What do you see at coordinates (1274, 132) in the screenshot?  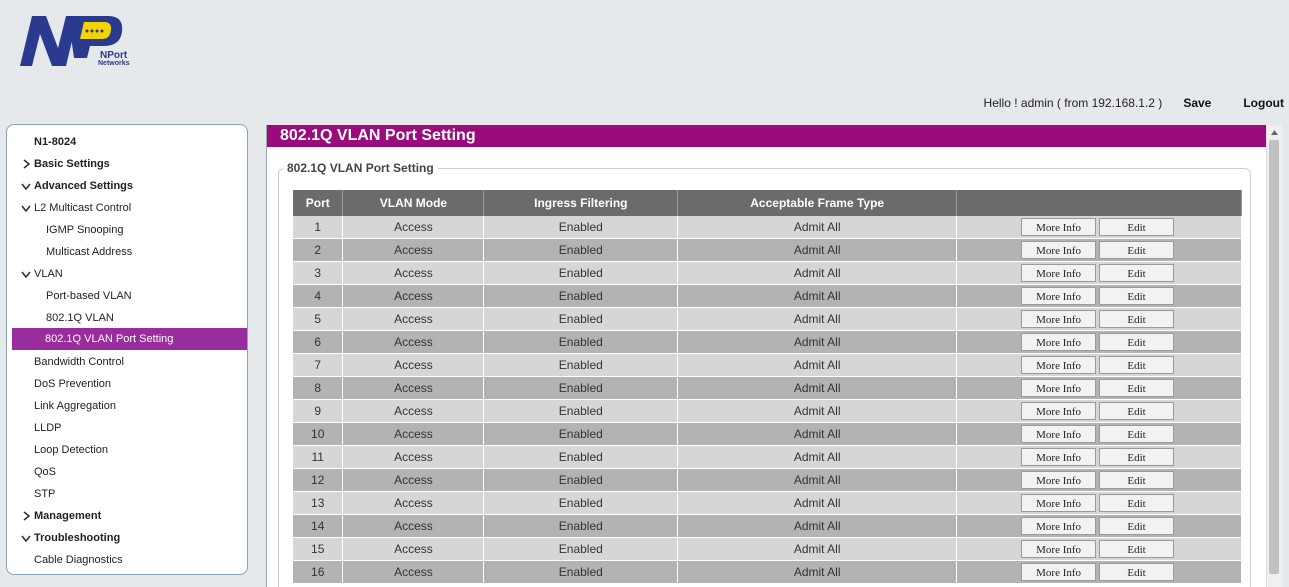 I see `scroll-up-icon` at bounding box center [1274, 132].